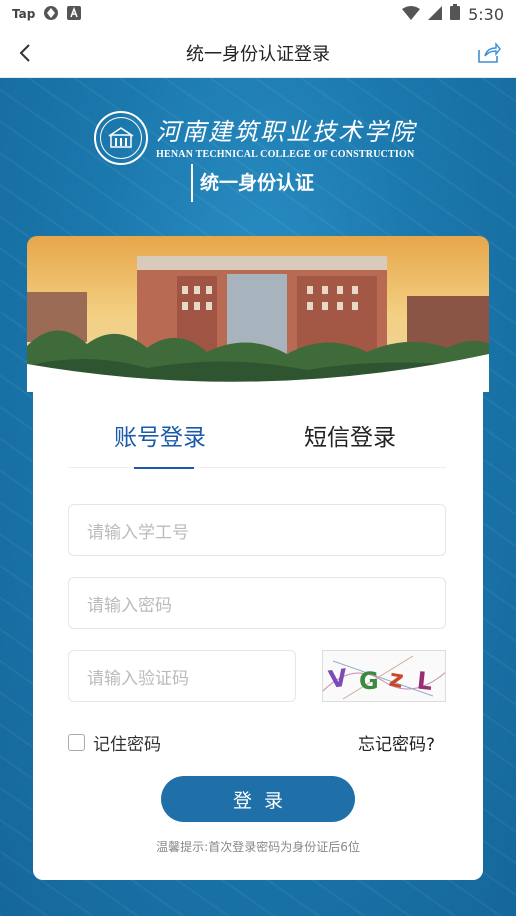  What do you see at coordinates (369, 681) in the screenshot?
I see `captcha-char-2: G` at bounding box center [369, 681].